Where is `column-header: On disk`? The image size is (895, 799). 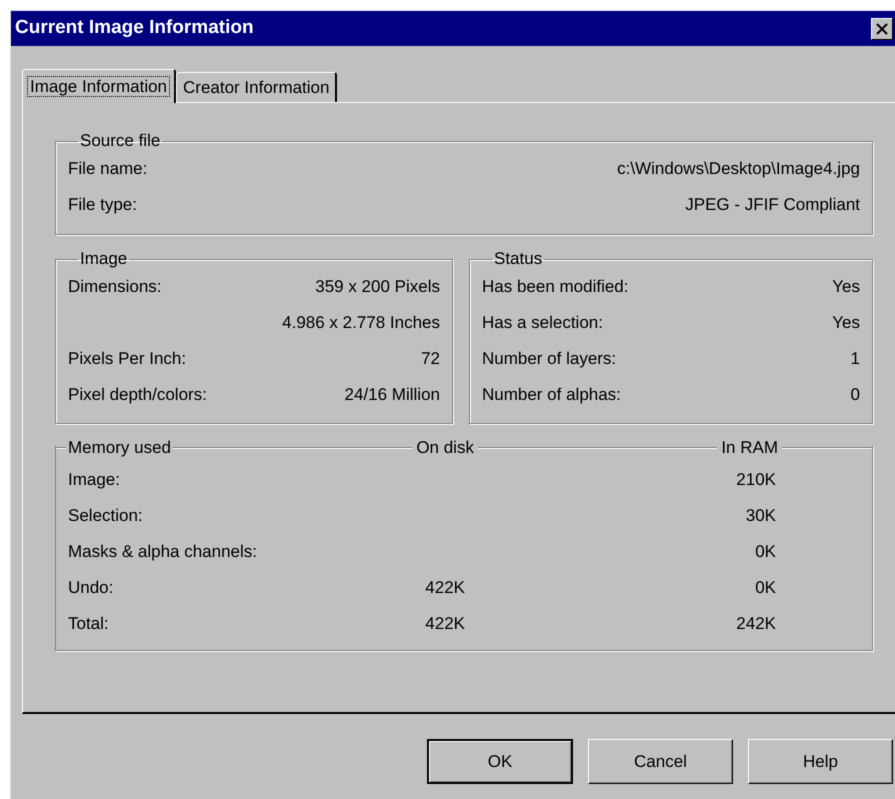 column-header: On disk is located at coordinates (445, 448).